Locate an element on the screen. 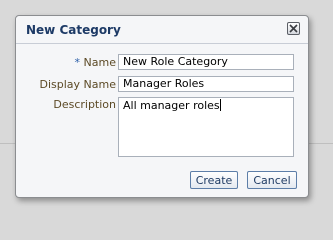  name-label-text: Name is located at coordinates (99, 62).